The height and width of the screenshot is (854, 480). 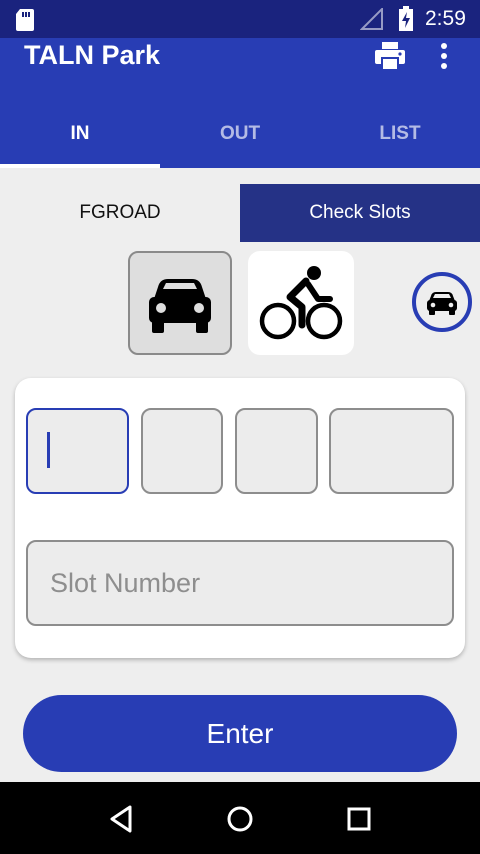 I want to click on vehicle-mode-button, so click(x=442, y=302).